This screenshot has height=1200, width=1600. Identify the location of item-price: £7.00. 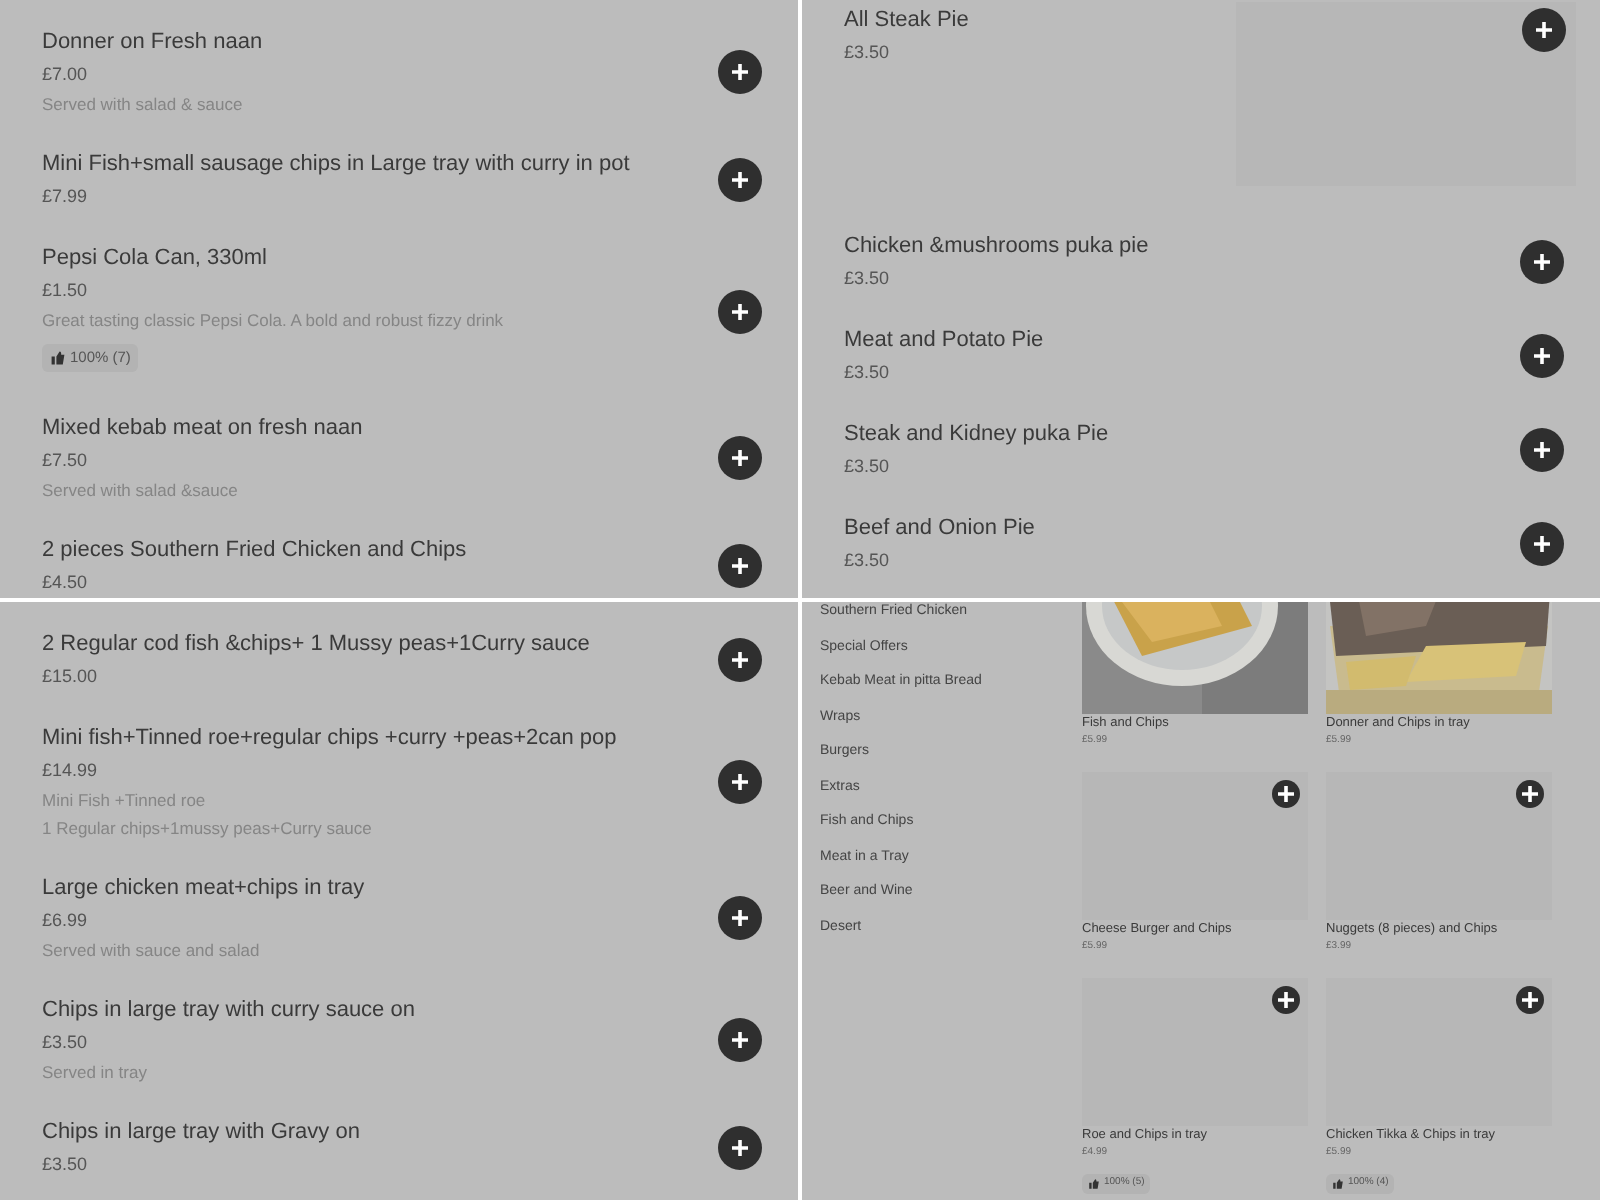
(66, 75).